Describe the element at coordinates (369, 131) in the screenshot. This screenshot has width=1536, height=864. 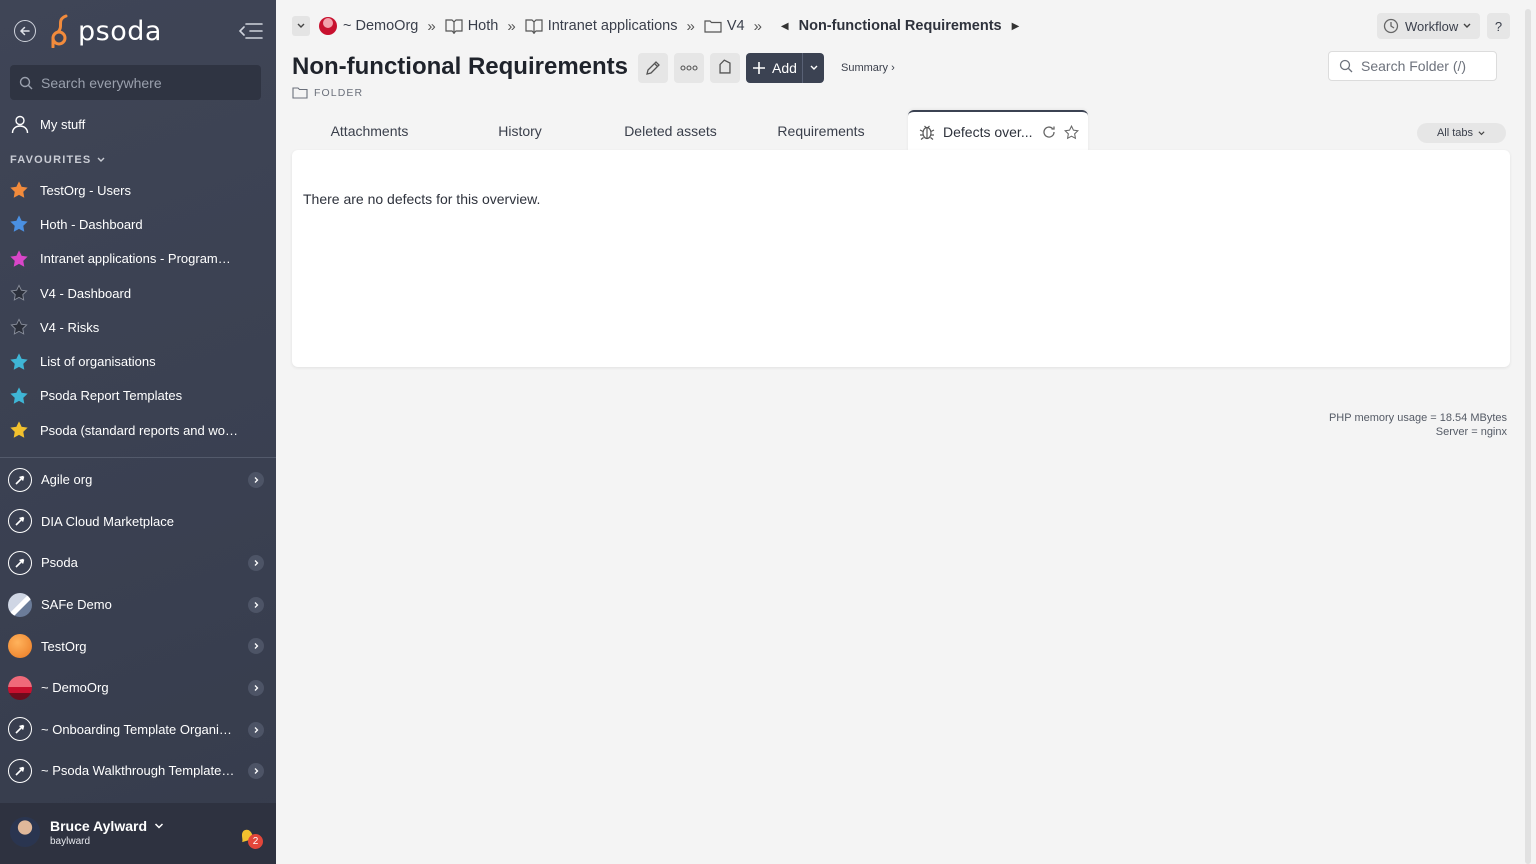
I see `tab-attachments: Attachments` at that location.